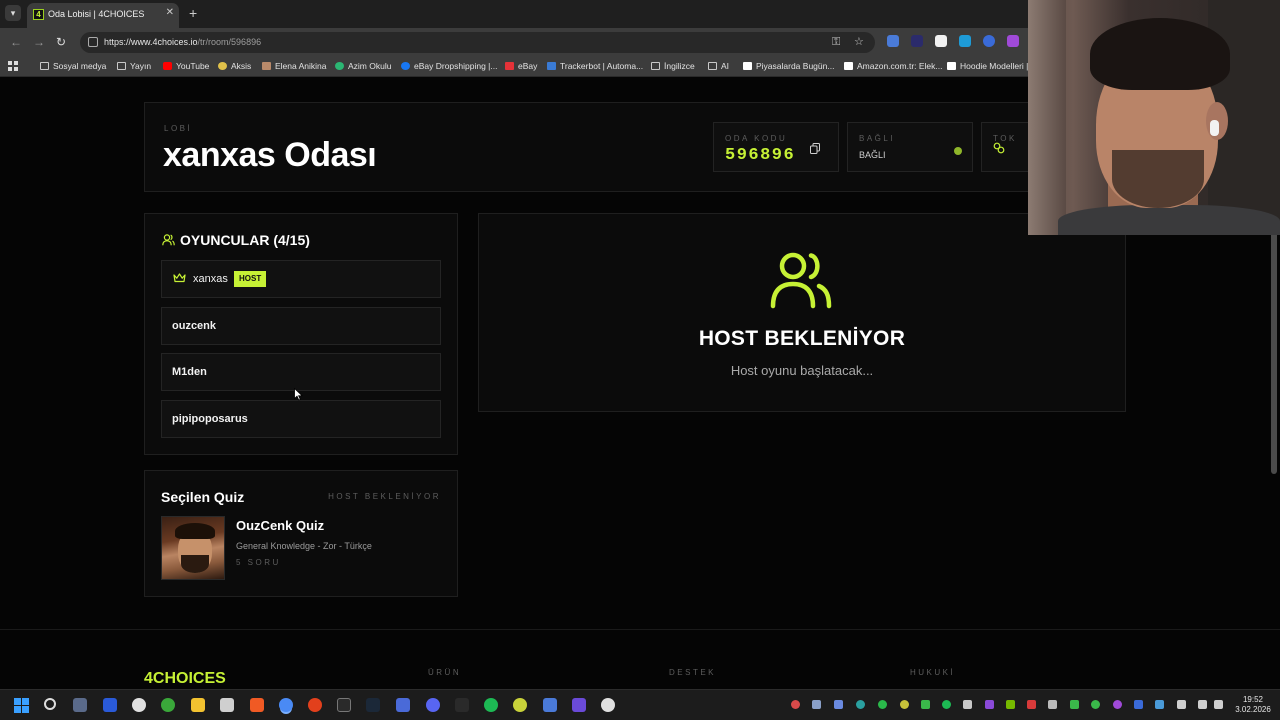 The width and height of the screenshot is (1280, 720). Describe the element at coordinates (815, 148) in the screenshot. I see `copy-icon` at that location.